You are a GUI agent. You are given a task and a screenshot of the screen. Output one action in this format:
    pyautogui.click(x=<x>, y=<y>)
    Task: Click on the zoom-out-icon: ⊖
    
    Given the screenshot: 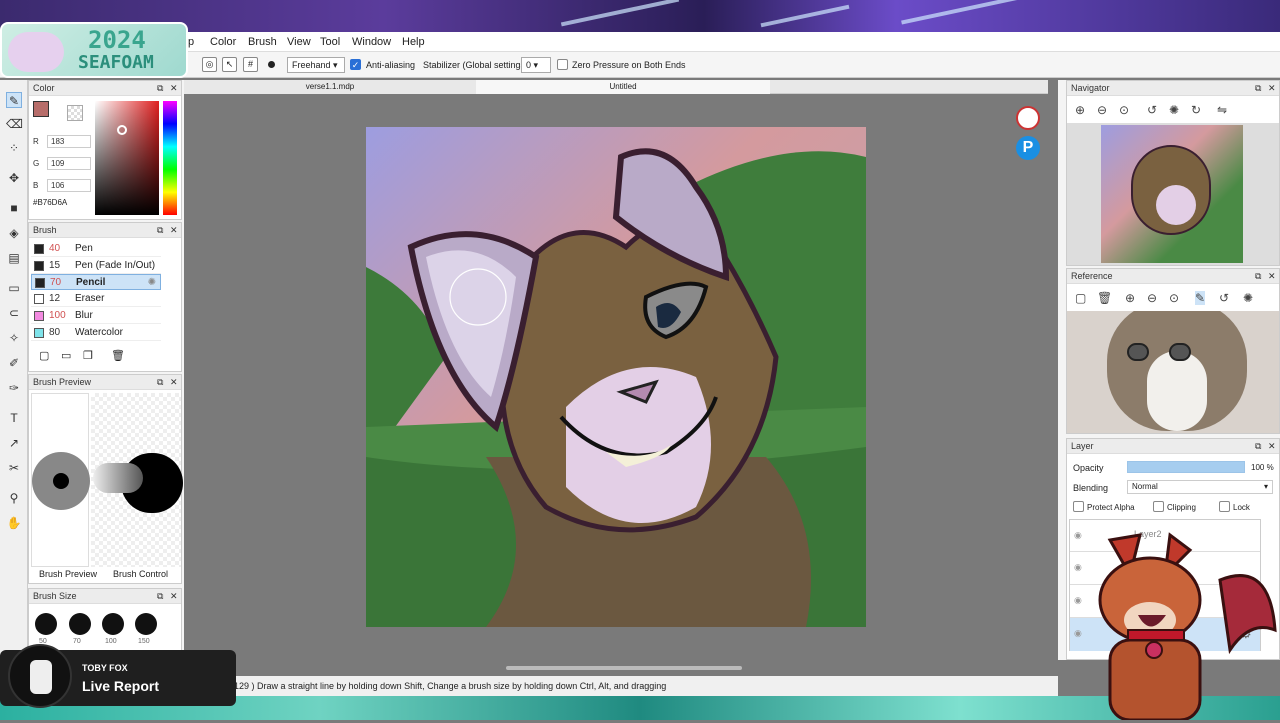 What is the action you would take?
    pyautogui.click(x=1102, y=110)
    